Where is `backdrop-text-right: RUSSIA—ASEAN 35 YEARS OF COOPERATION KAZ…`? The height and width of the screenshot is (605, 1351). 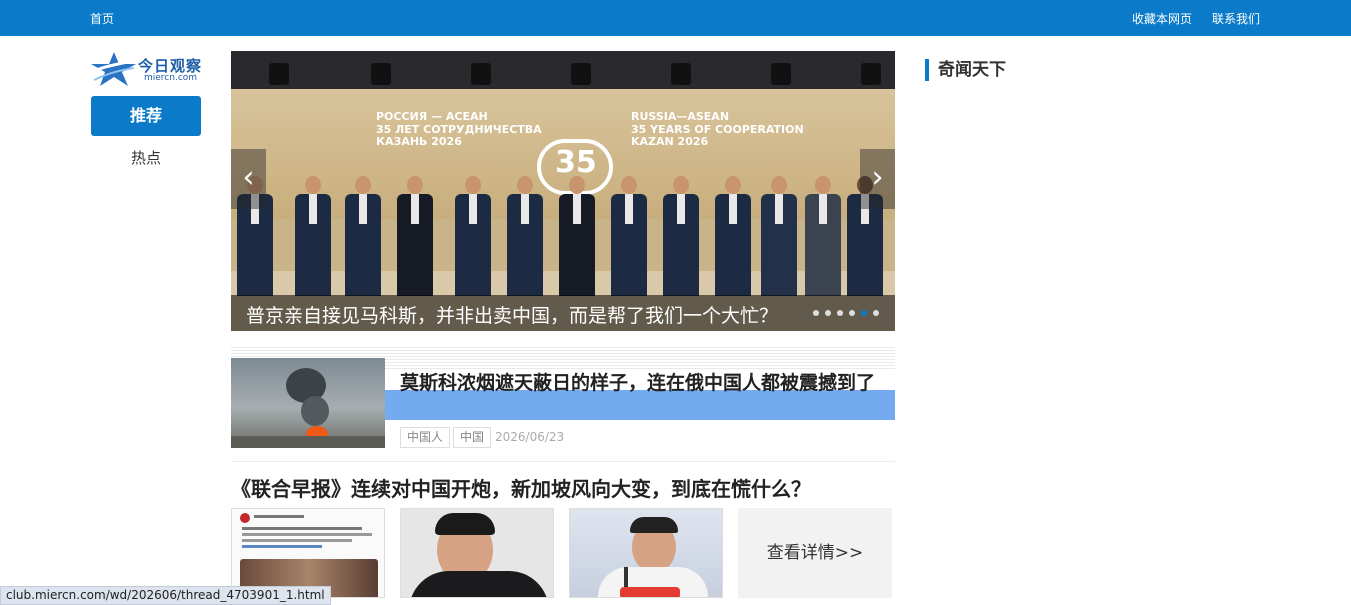 backdrop-text-right: RUSSIA—ASEAN 35 YEARS OF COOPERATION KAZ… is located at coordinates (717, 129).